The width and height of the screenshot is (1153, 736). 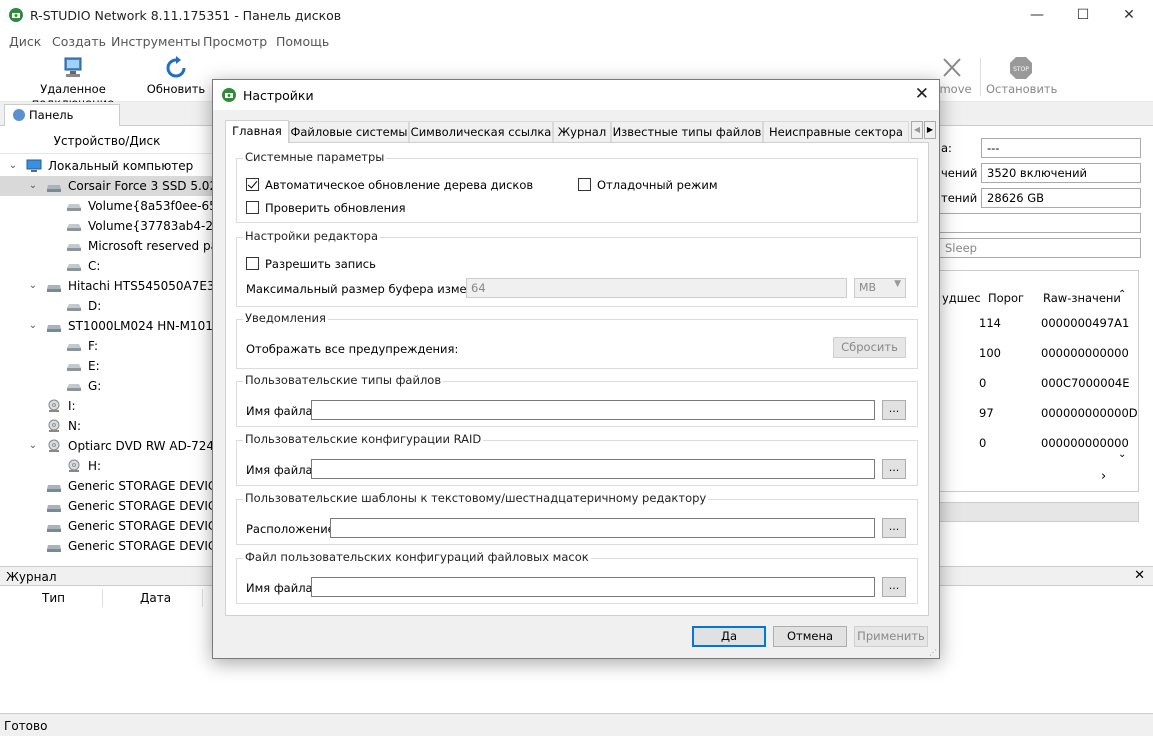 I want to click on tree-item: D:, so click(x=106, y=306).